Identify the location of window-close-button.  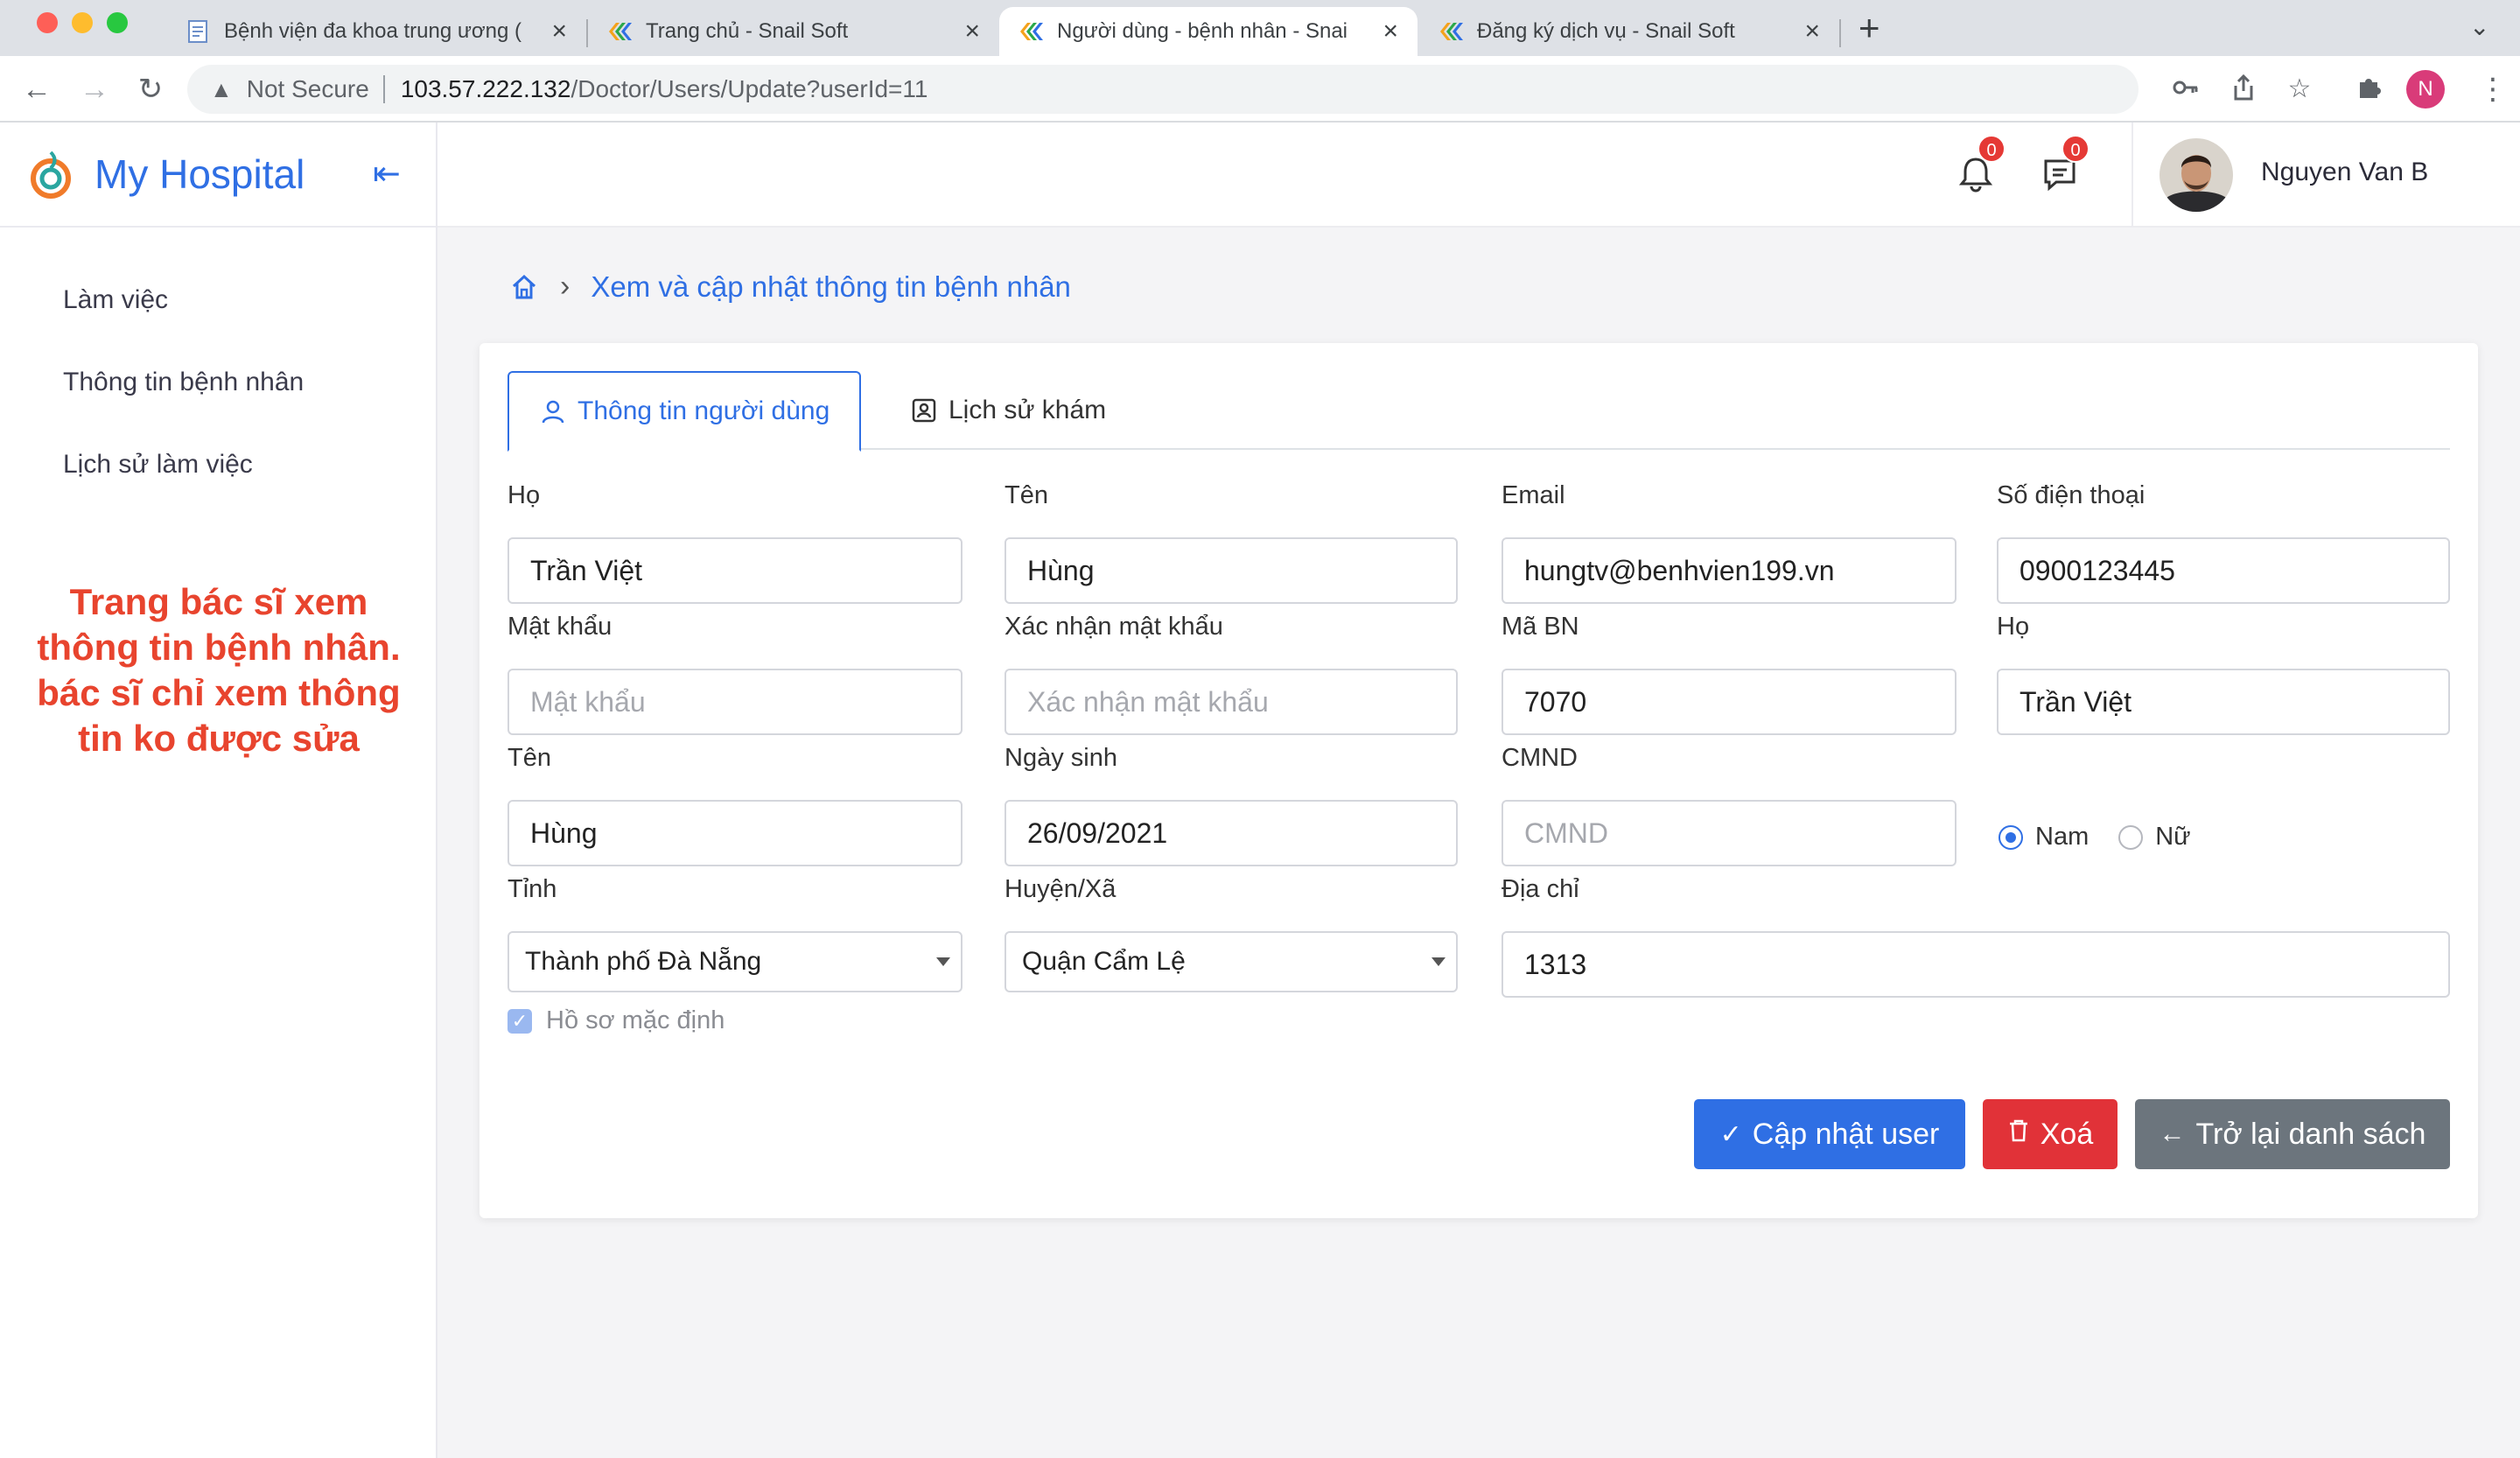
(47, 22).